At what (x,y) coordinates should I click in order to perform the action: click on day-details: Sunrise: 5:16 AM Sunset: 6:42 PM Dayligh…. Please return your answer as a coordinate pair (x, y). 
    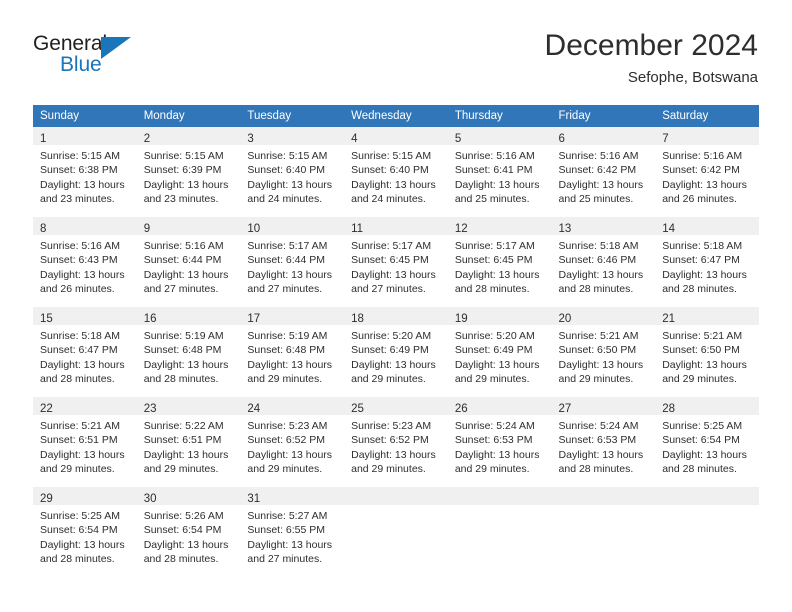
    Looking at the image, I should click on (707, 175).